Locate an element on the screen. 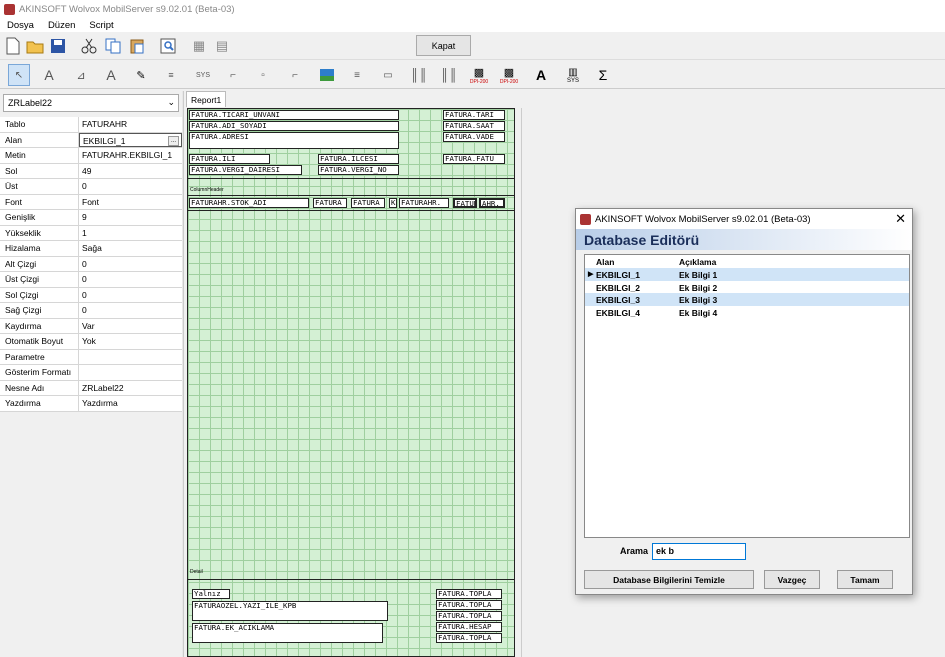  property-value is located at coordinates (130, 357).